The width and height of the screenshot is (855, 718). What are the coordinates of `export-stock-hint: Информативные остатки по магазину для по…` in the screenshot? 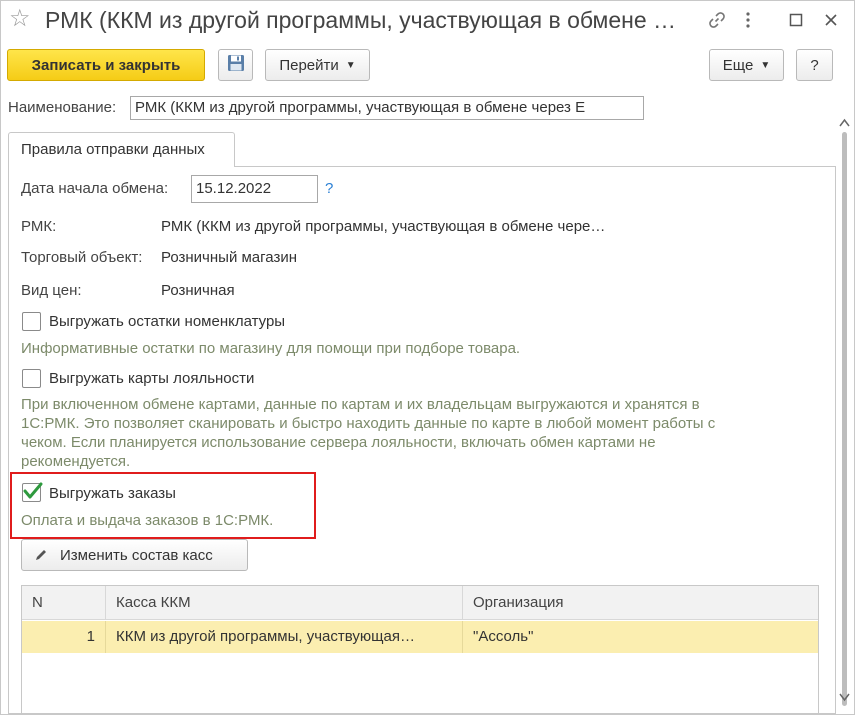 It's located at (271, 348).